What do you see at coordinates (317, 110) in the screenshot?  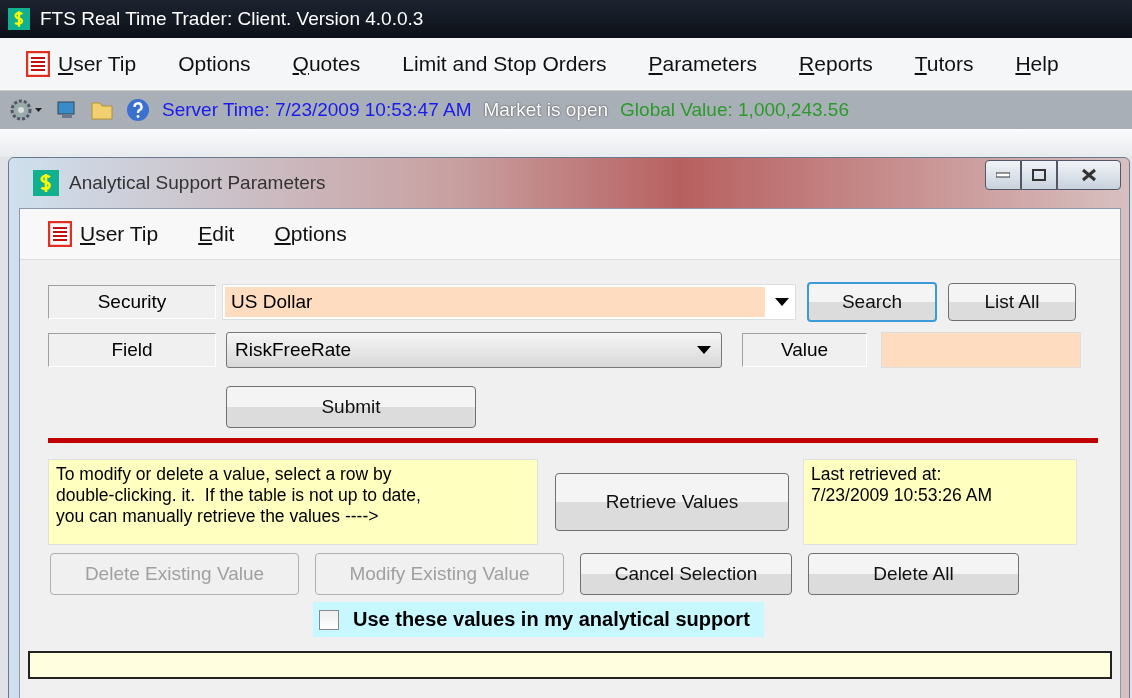 I see `server-time: Server Time: 7/23/2009 10:53:47 AM` at bounding box center [317, 110].